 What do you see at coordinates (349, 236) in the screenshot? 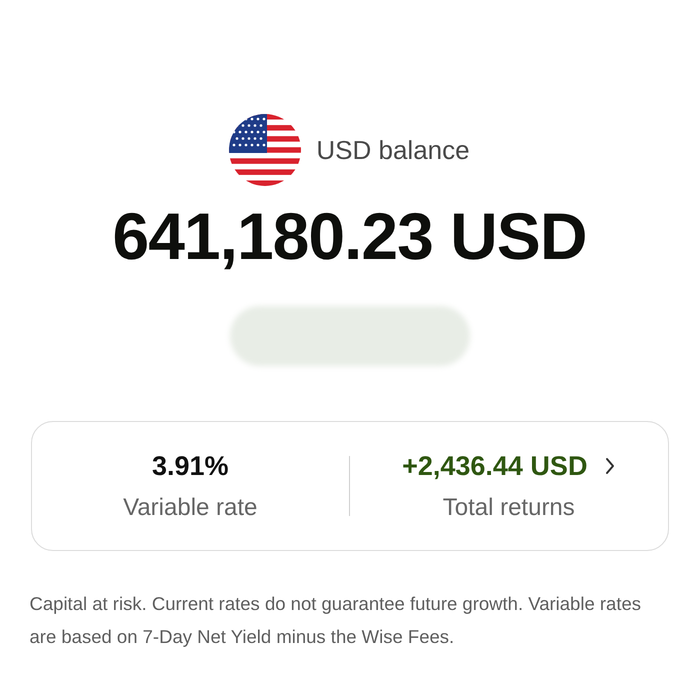
I see `balance-amount: 641,180.23 USD` at bounding box center [349, 236].